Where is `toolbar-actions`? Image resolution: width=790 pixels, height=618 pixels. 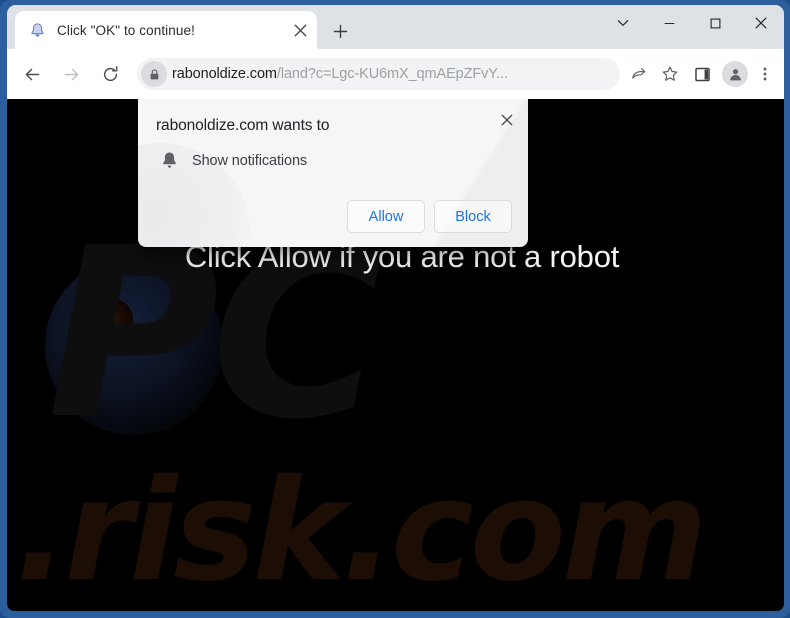 toolbar-actions is located at coordinates (700, 74).